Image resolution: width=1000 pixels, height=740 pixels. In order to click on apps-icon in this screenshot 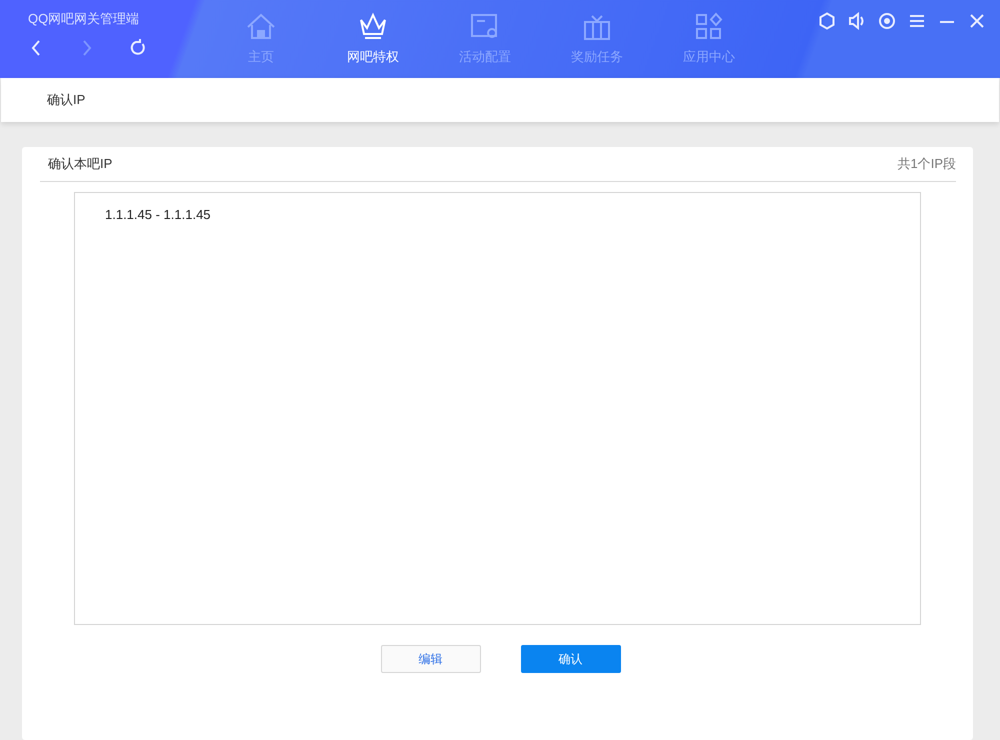, I will do `click(709, 27)`.